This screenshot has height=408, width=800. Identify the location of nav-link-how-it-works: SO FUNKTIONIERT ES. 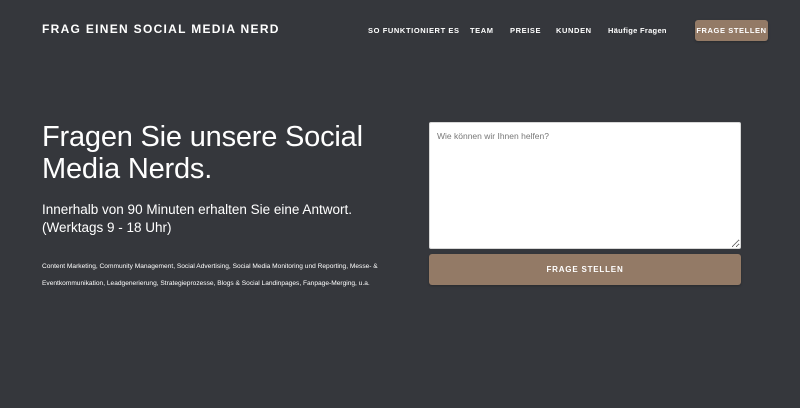
(414, 30).